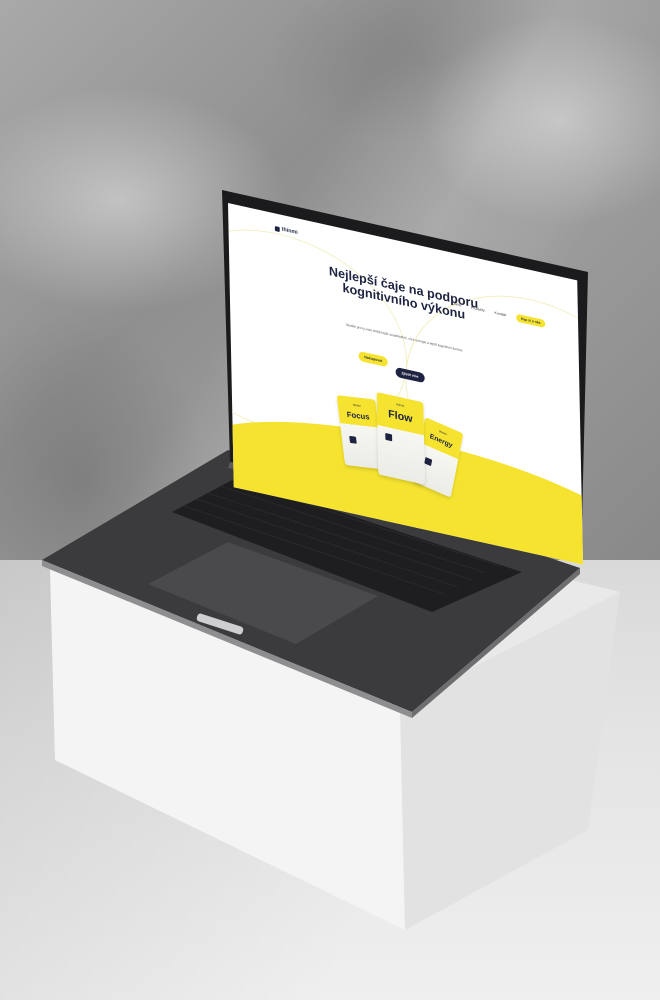 The height and width of the screenshot is (1000, 660). What do you see at coordinates (356, 405) in the screenshot?
I see `pack-brand: thinmi` at bounding box center [356, 405].